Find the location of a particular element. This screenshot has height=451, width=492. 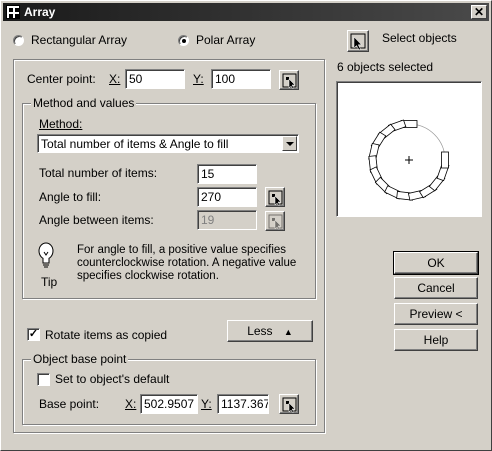

pick-center-point-button is located at coordinates (289, 80).